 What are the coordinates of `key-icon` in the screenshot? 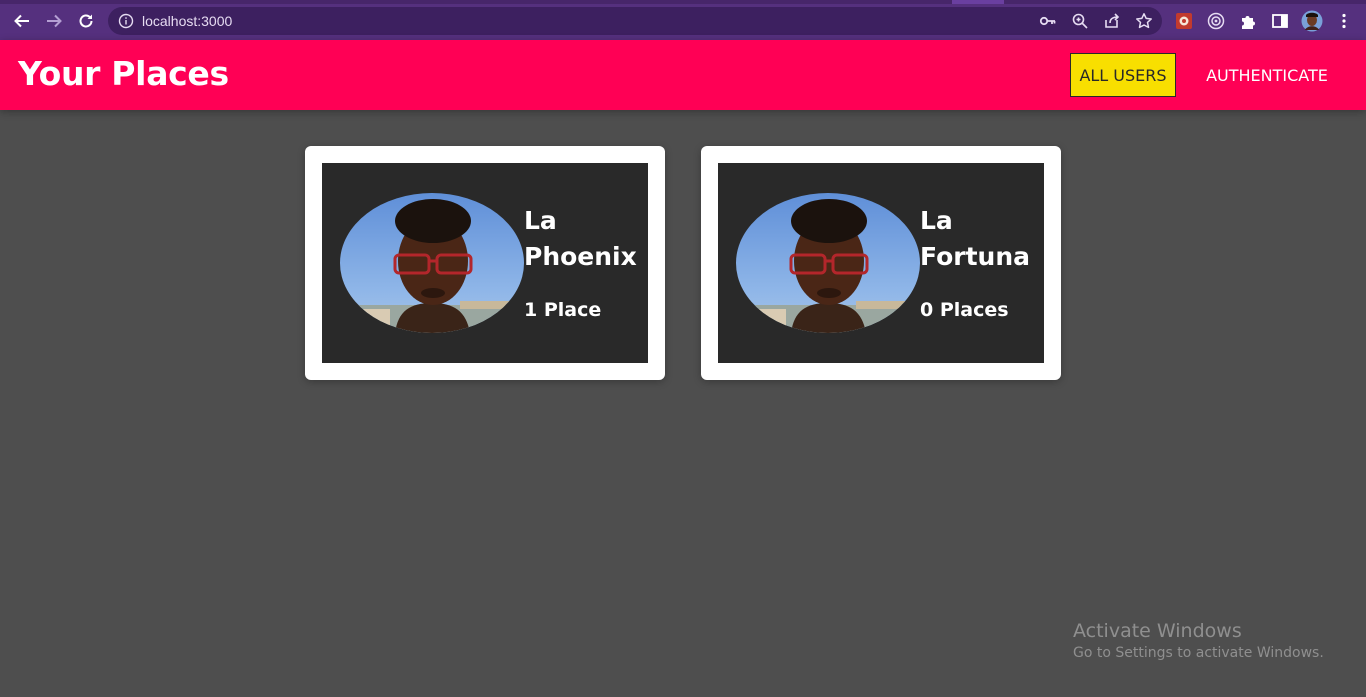 It's located at (1048, 21).